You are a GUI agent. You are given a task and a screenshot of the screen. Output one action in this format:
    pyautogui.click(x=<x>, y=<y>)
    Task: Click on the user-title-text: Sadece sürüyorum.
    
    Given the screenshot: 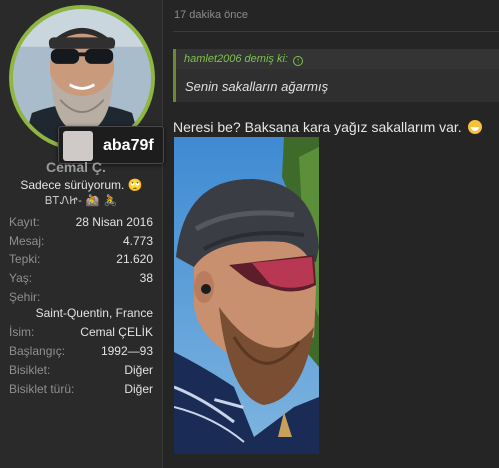 What is the action you would take?
    pyautogui.click(x=72, y=185)
    